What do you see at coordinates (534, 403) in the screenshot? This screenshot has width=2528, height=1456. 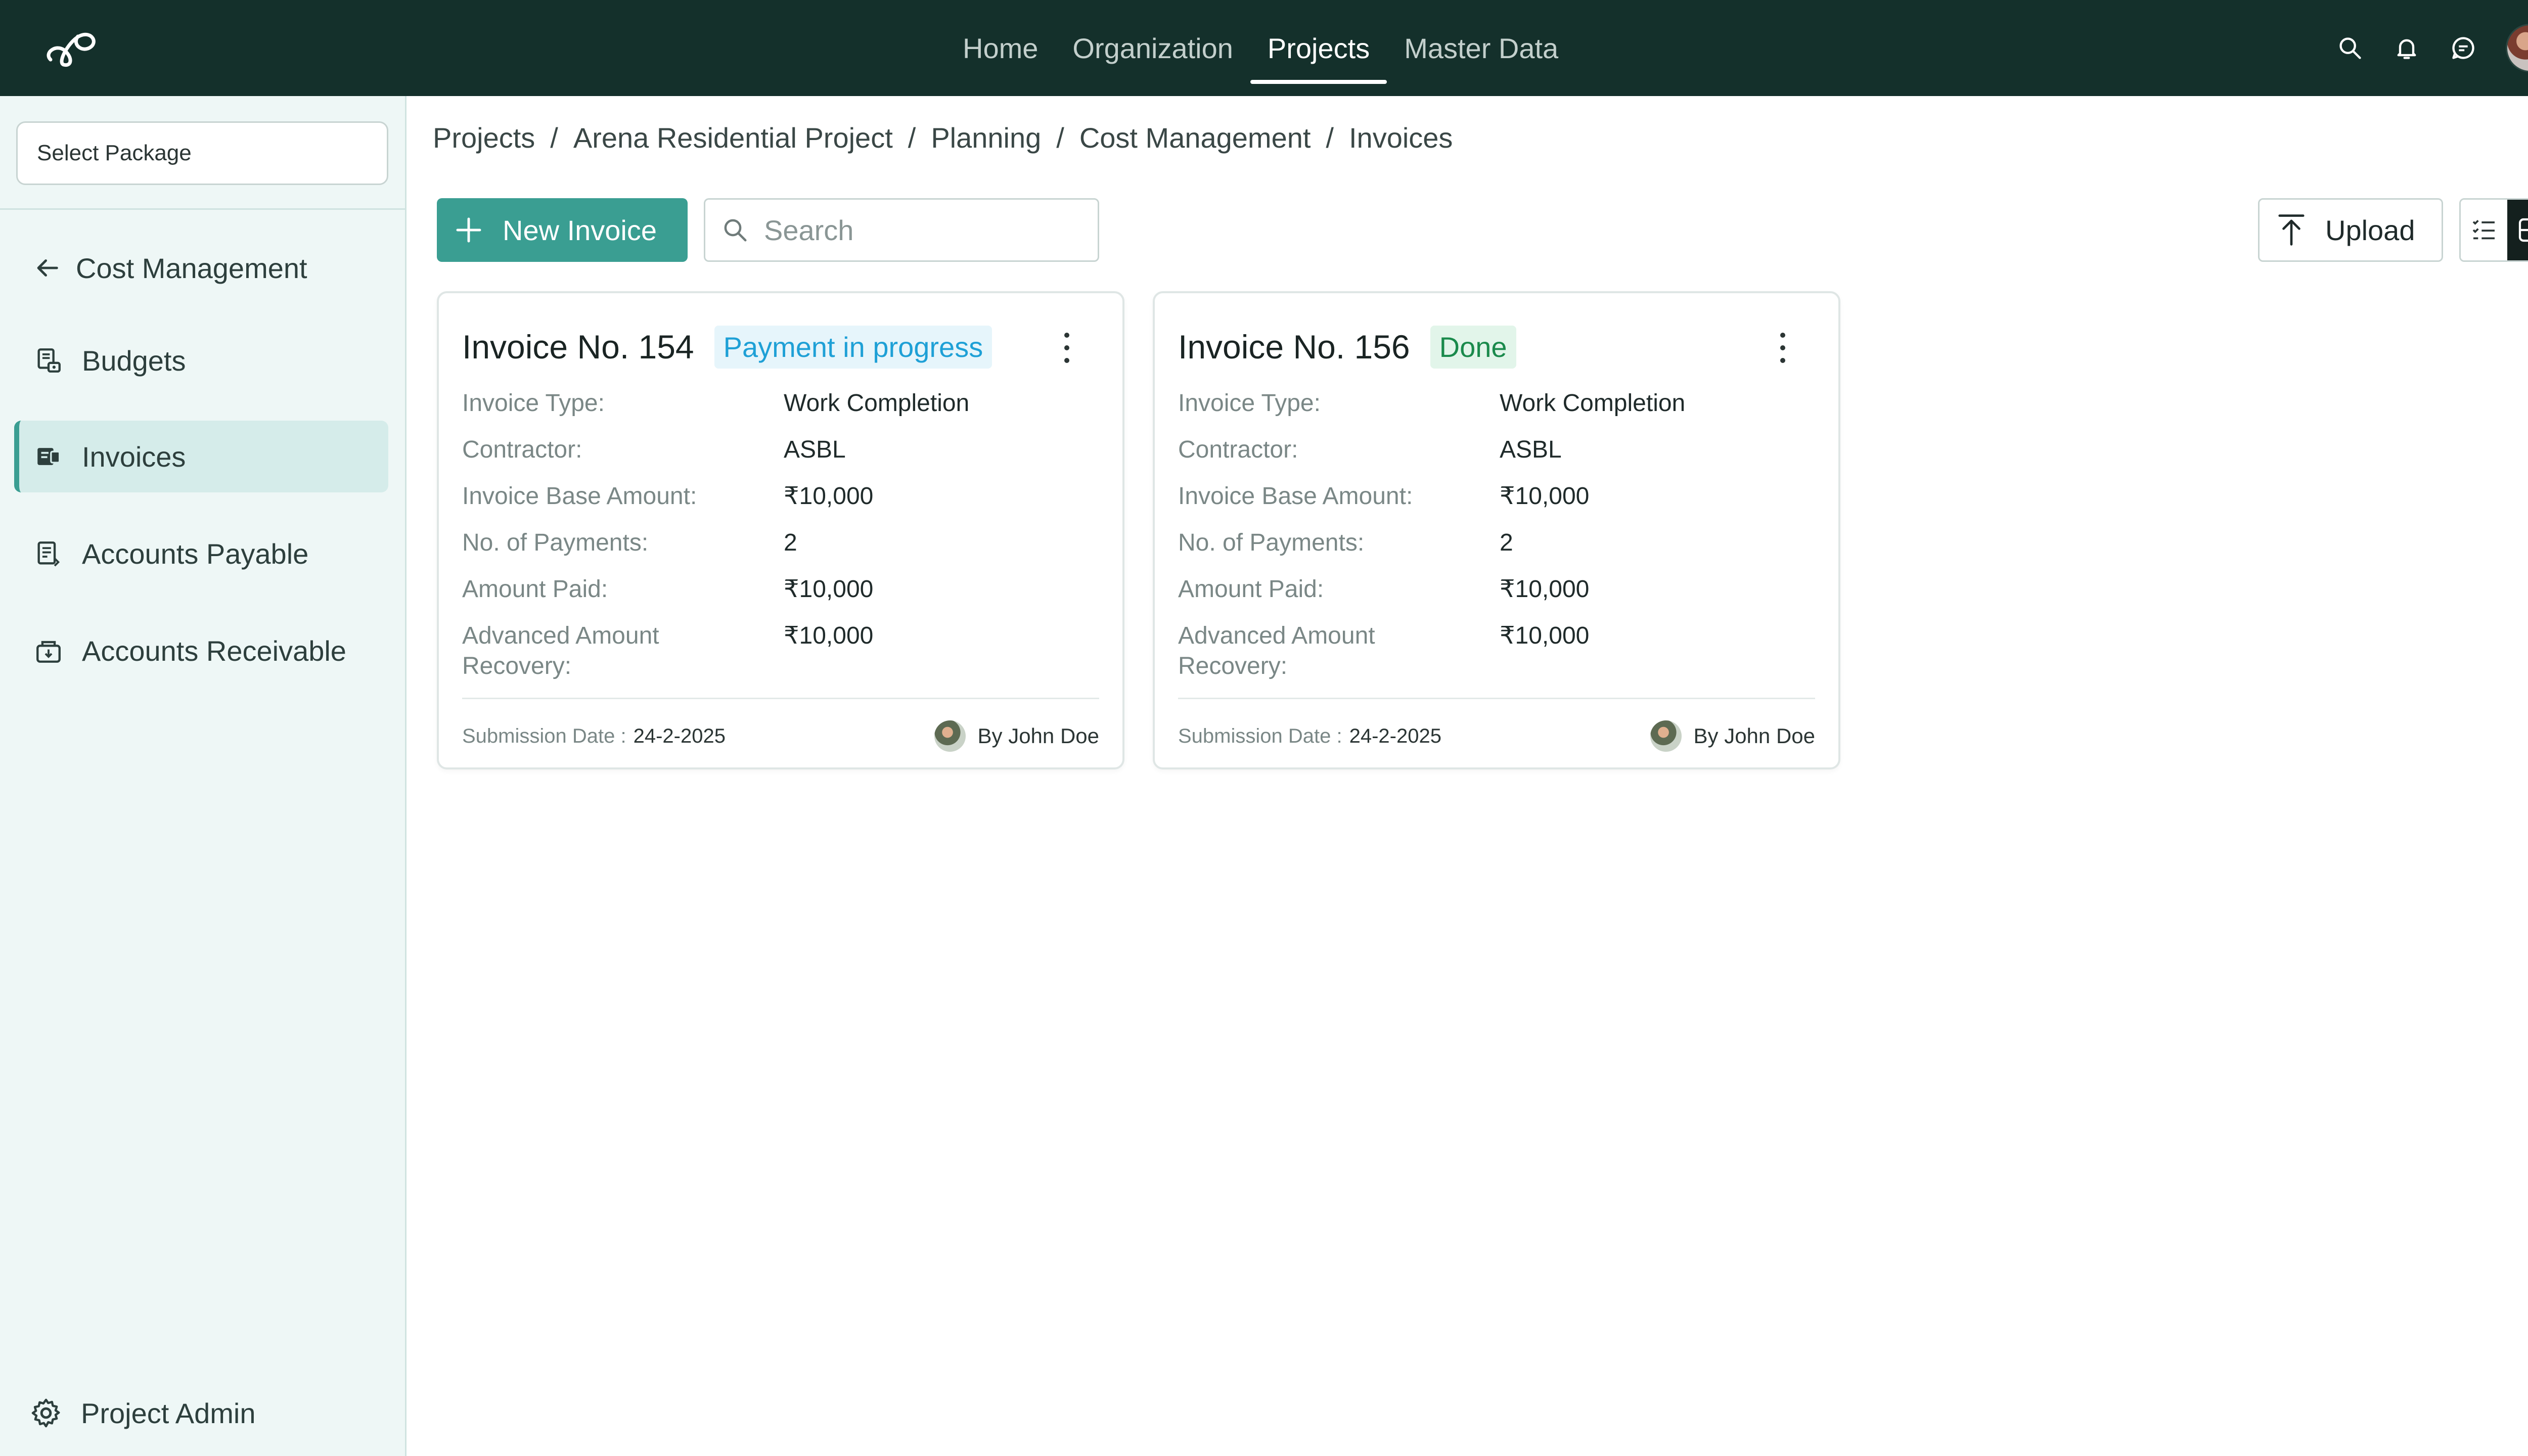 I see `detail-label: Invoice Type:` at bounding box center [534, 403].